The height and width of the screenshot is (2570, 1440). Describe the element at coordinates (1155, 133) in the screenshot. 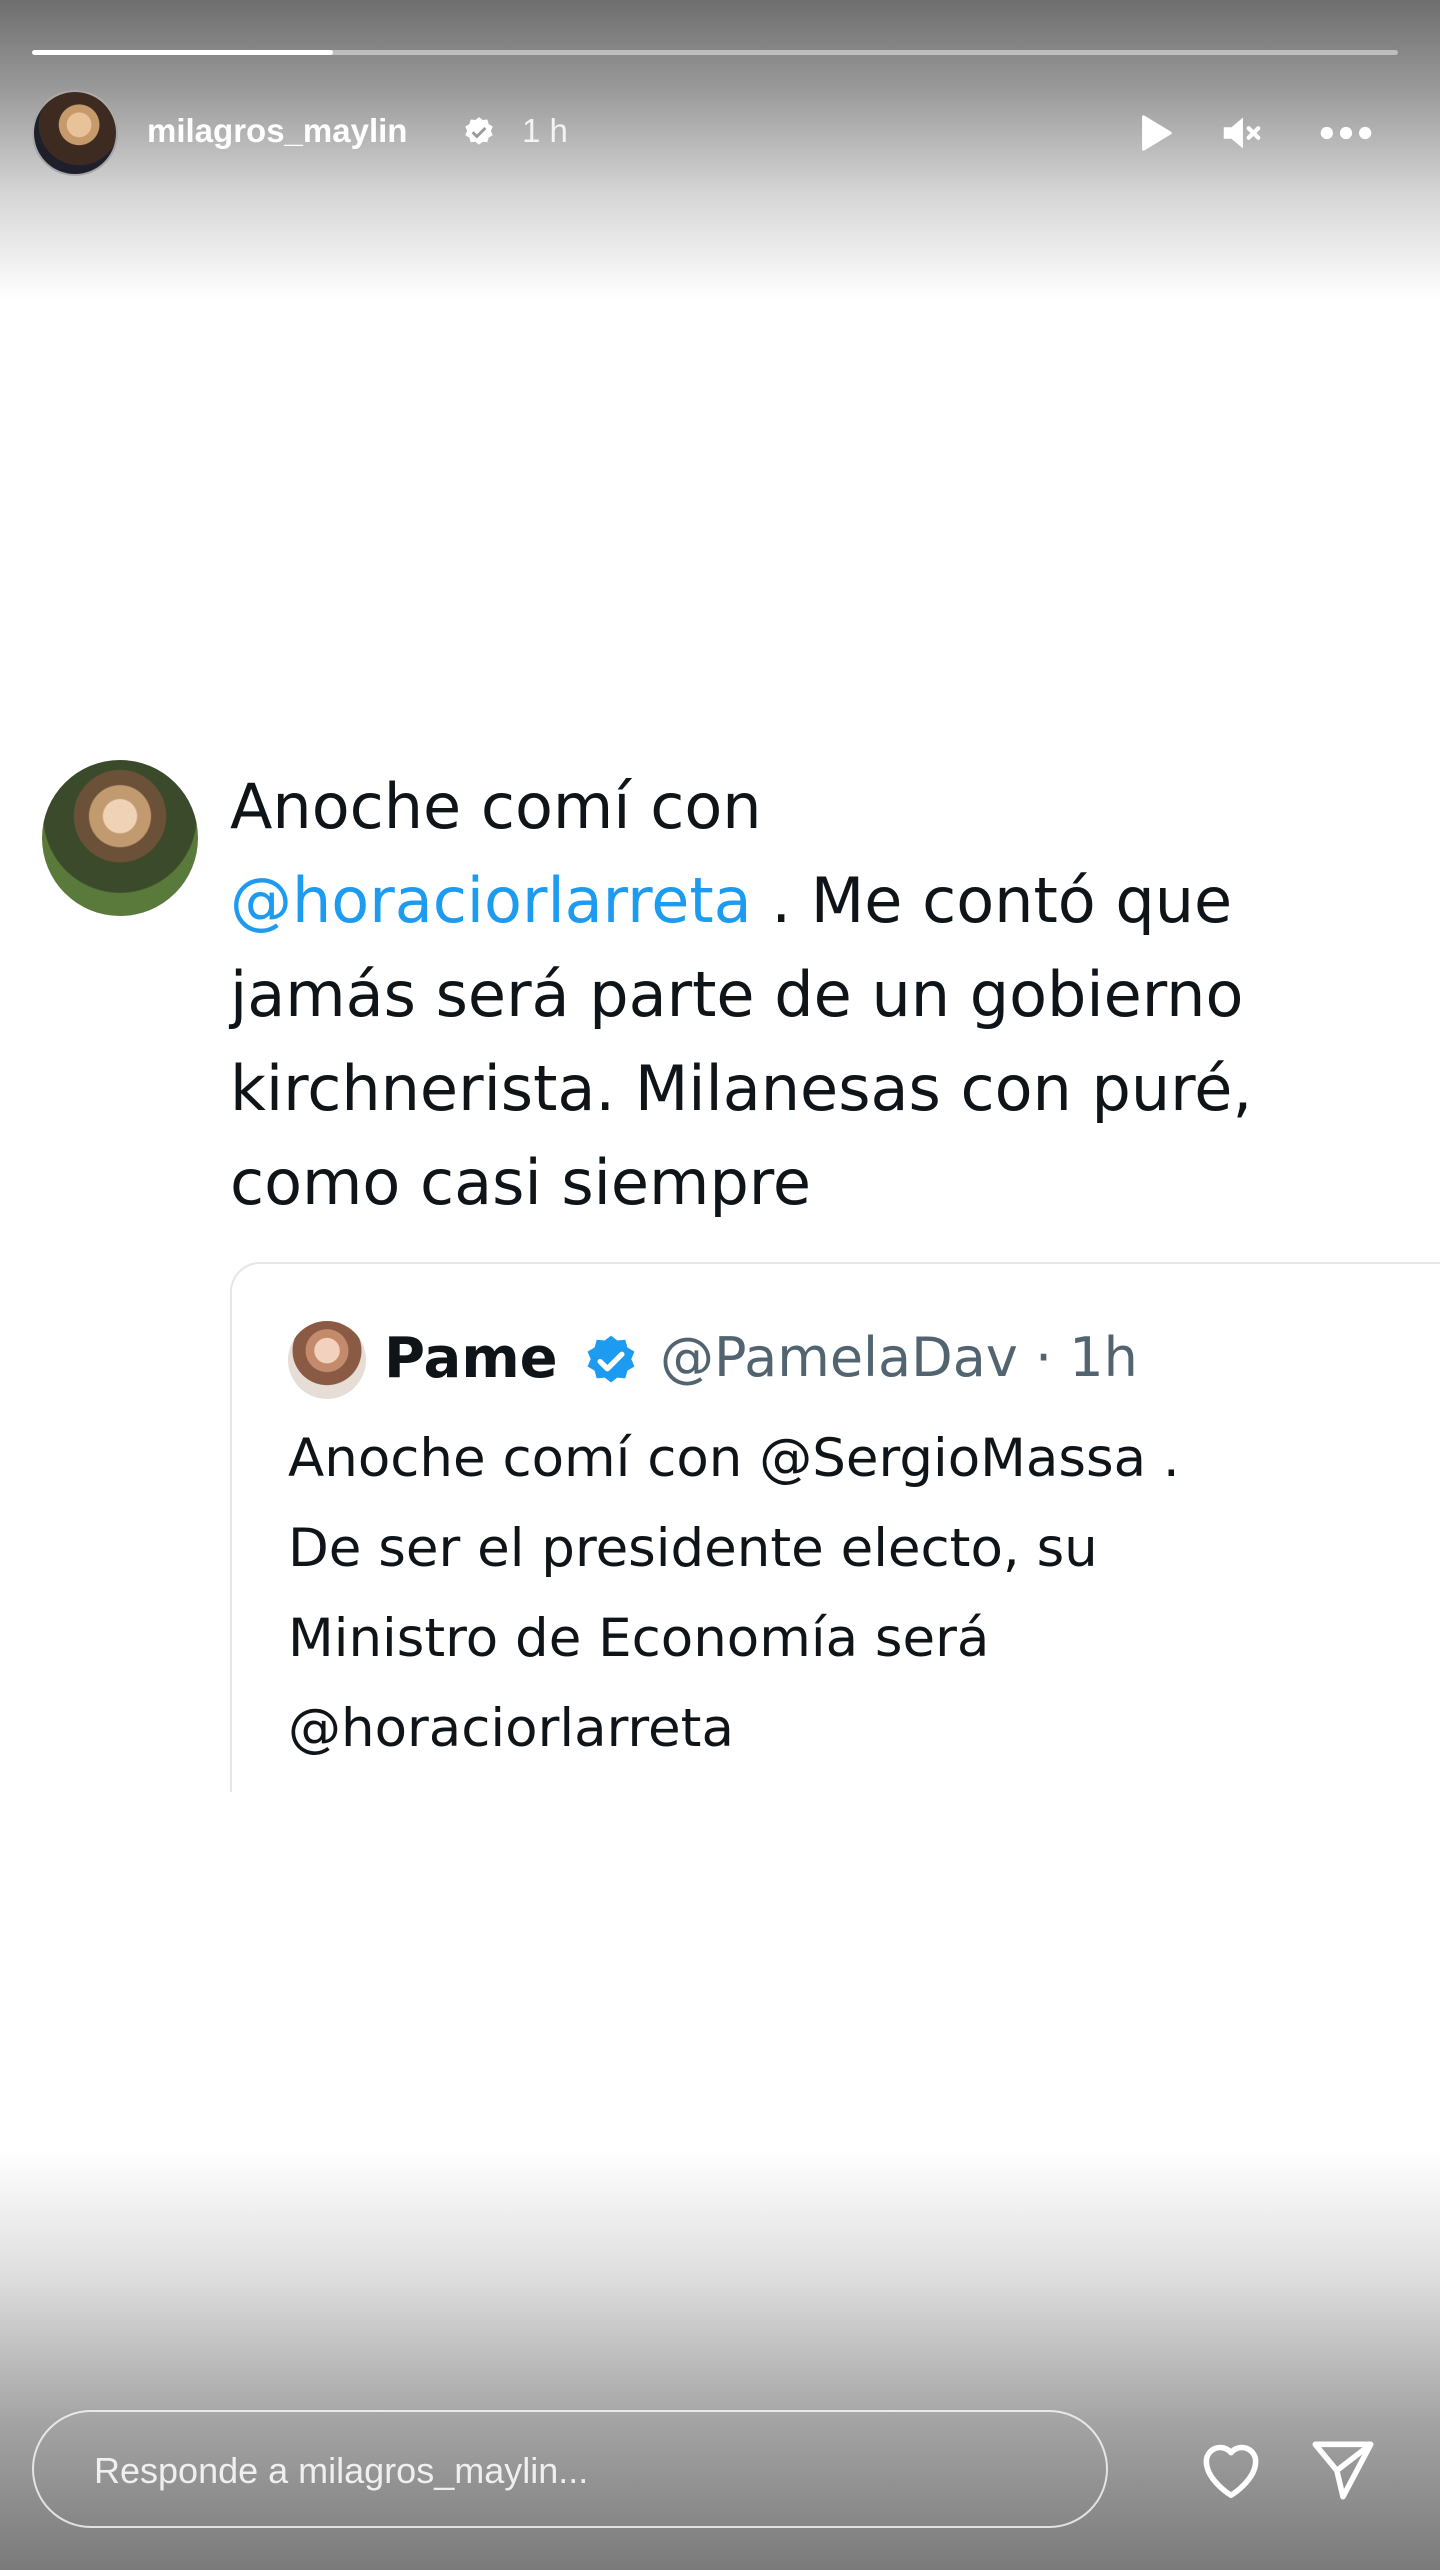

I see `play-icon` at that location.